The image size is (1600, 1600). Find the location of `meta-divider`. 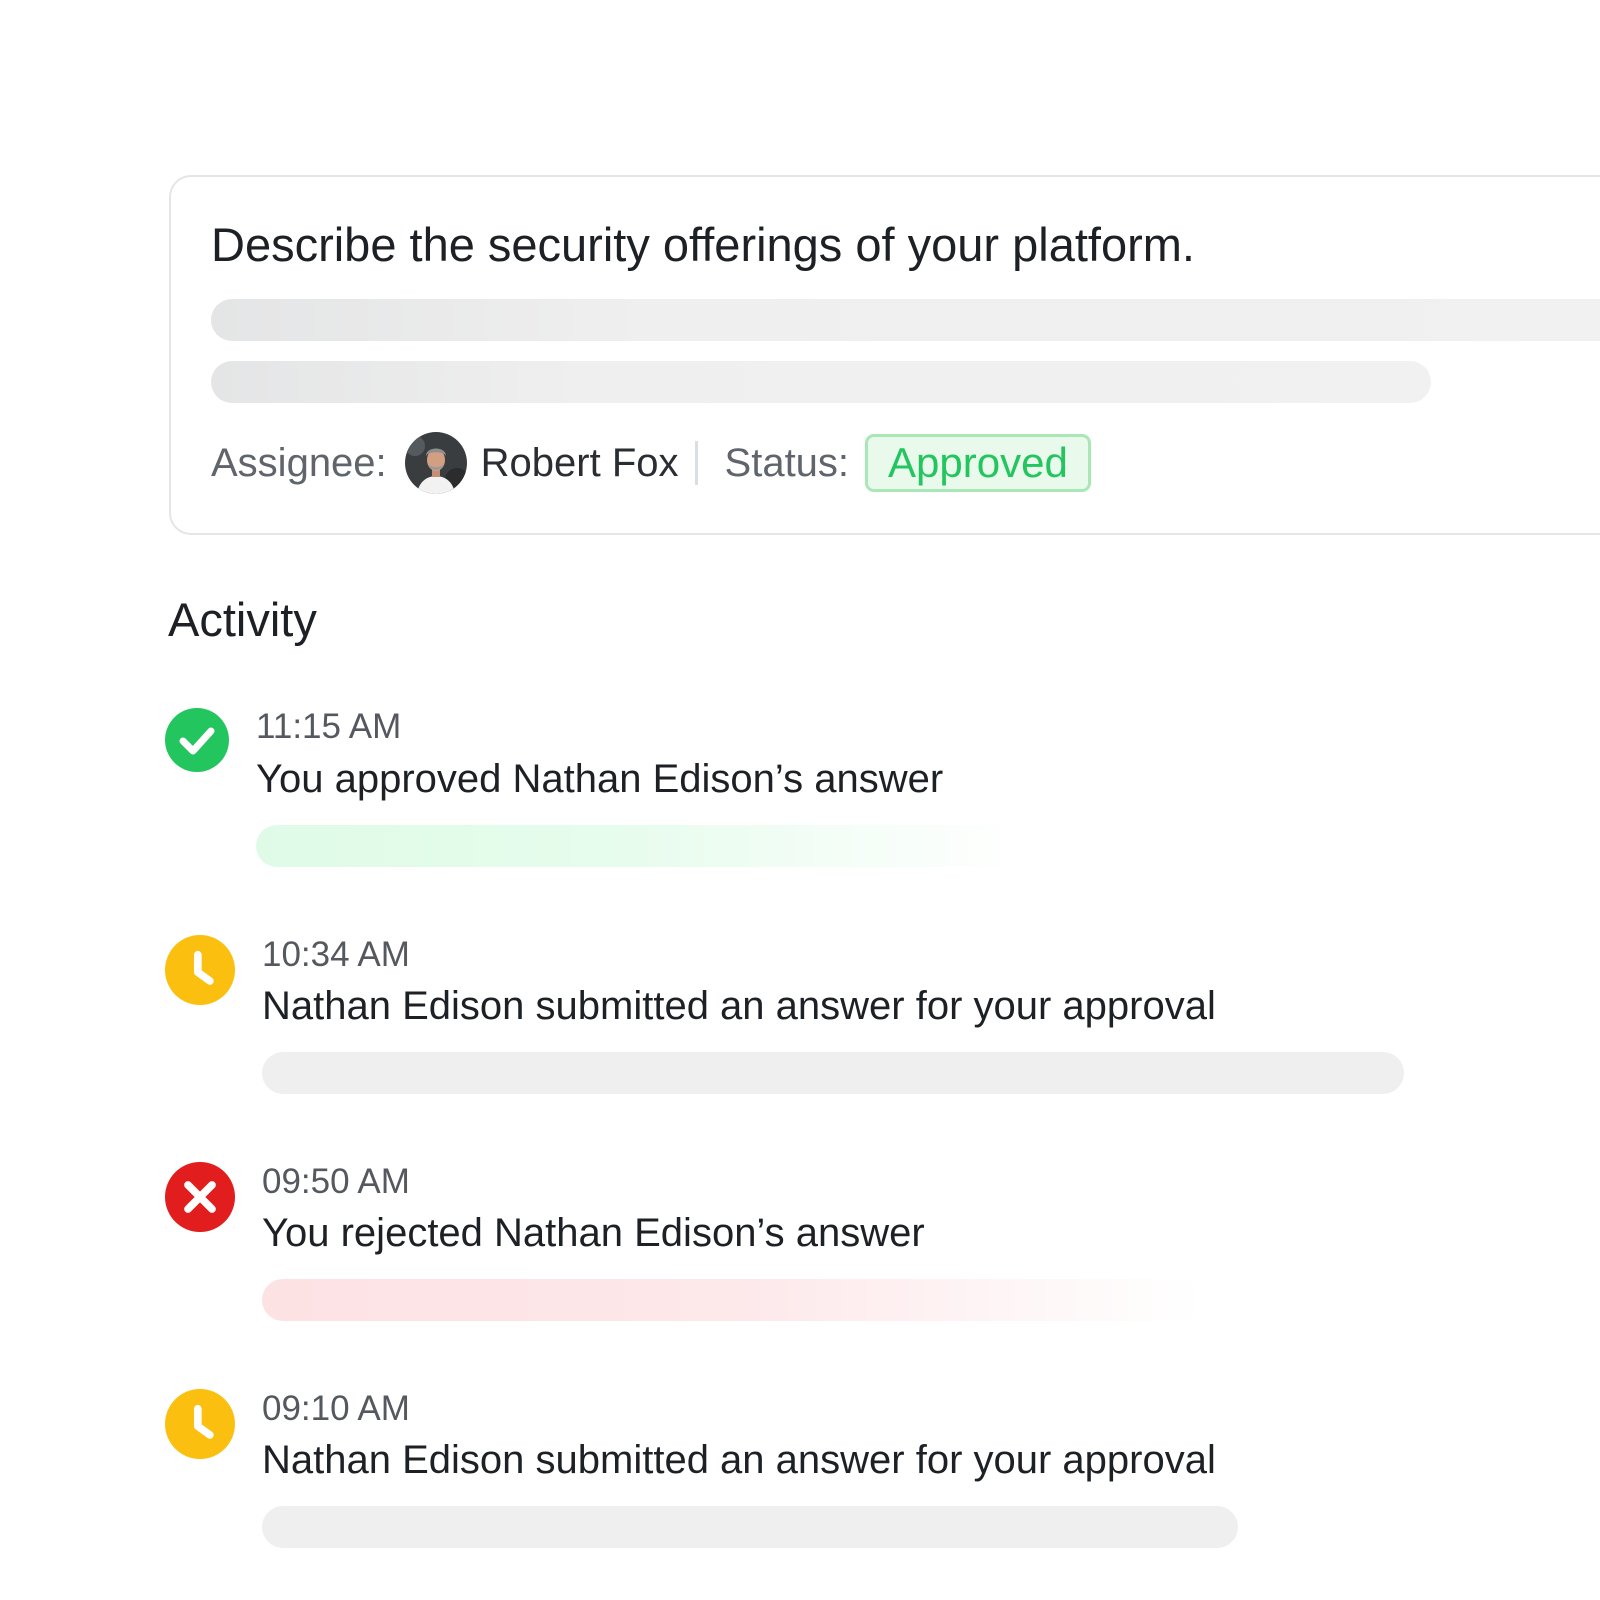

meta-divider is located at coordinates (696, 463).